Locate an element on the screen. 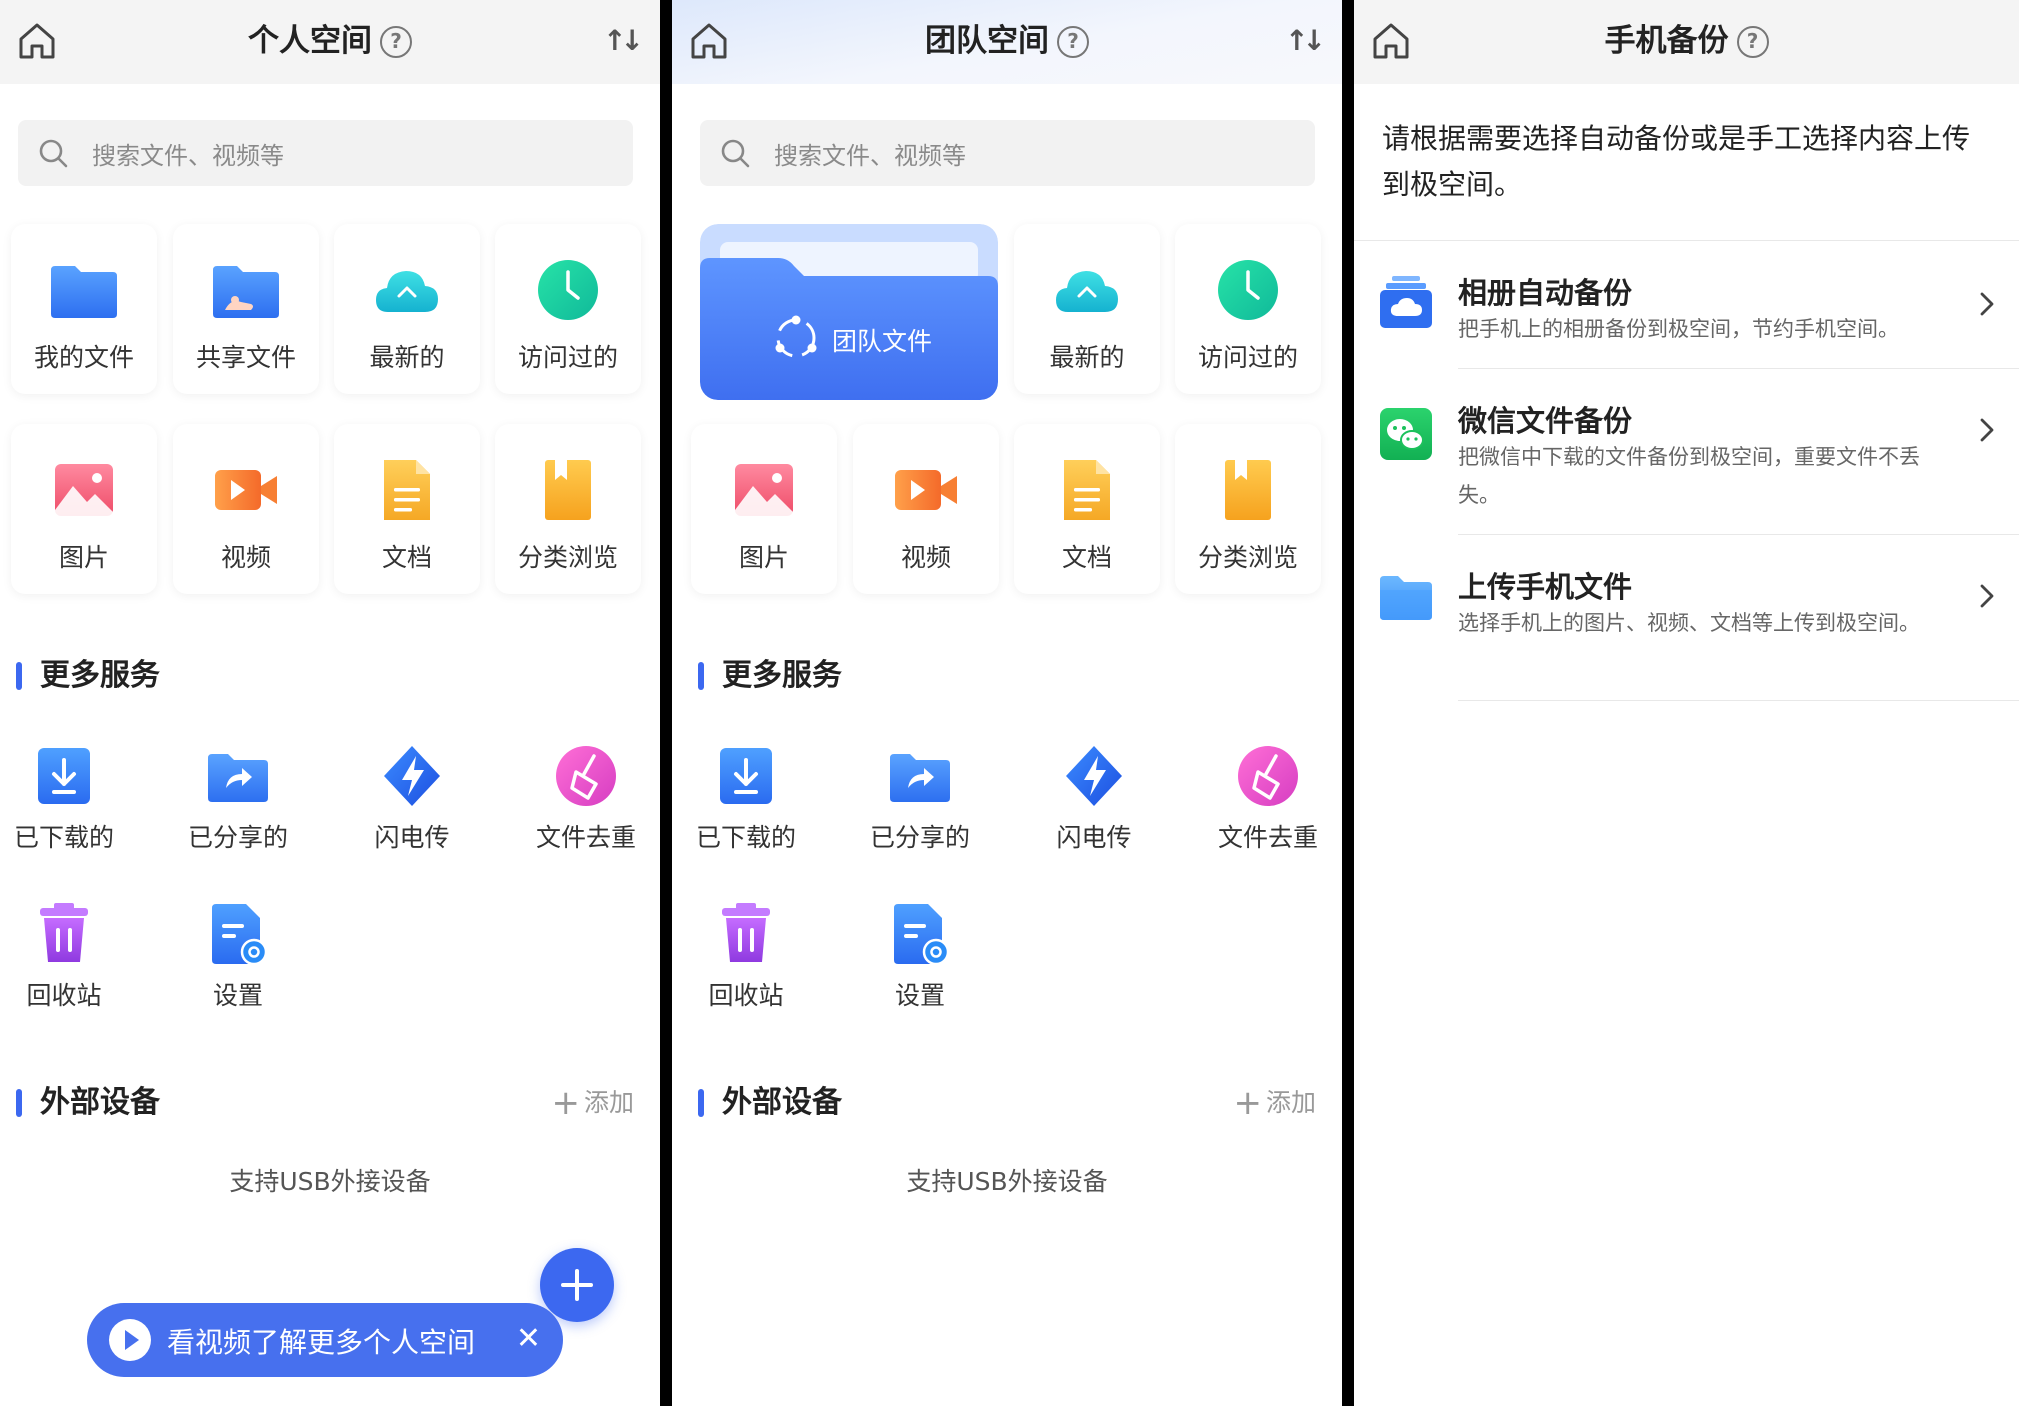 This screenshot has width=2019, height=1406. video-guide-banner: 看视频了解更多个人空间 ✕ is located at coordinates (325, 1340).